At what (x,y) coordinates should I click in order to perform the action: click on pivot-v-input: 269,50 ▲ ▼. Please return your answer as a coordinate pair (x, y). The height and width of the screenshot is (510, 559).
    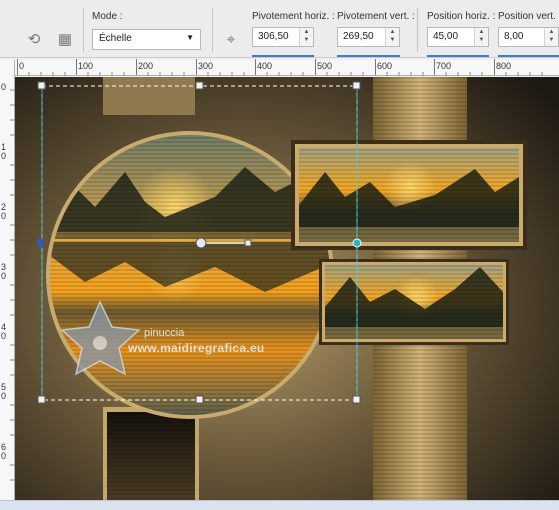
    Looking at the image, I should click on (368, 37).